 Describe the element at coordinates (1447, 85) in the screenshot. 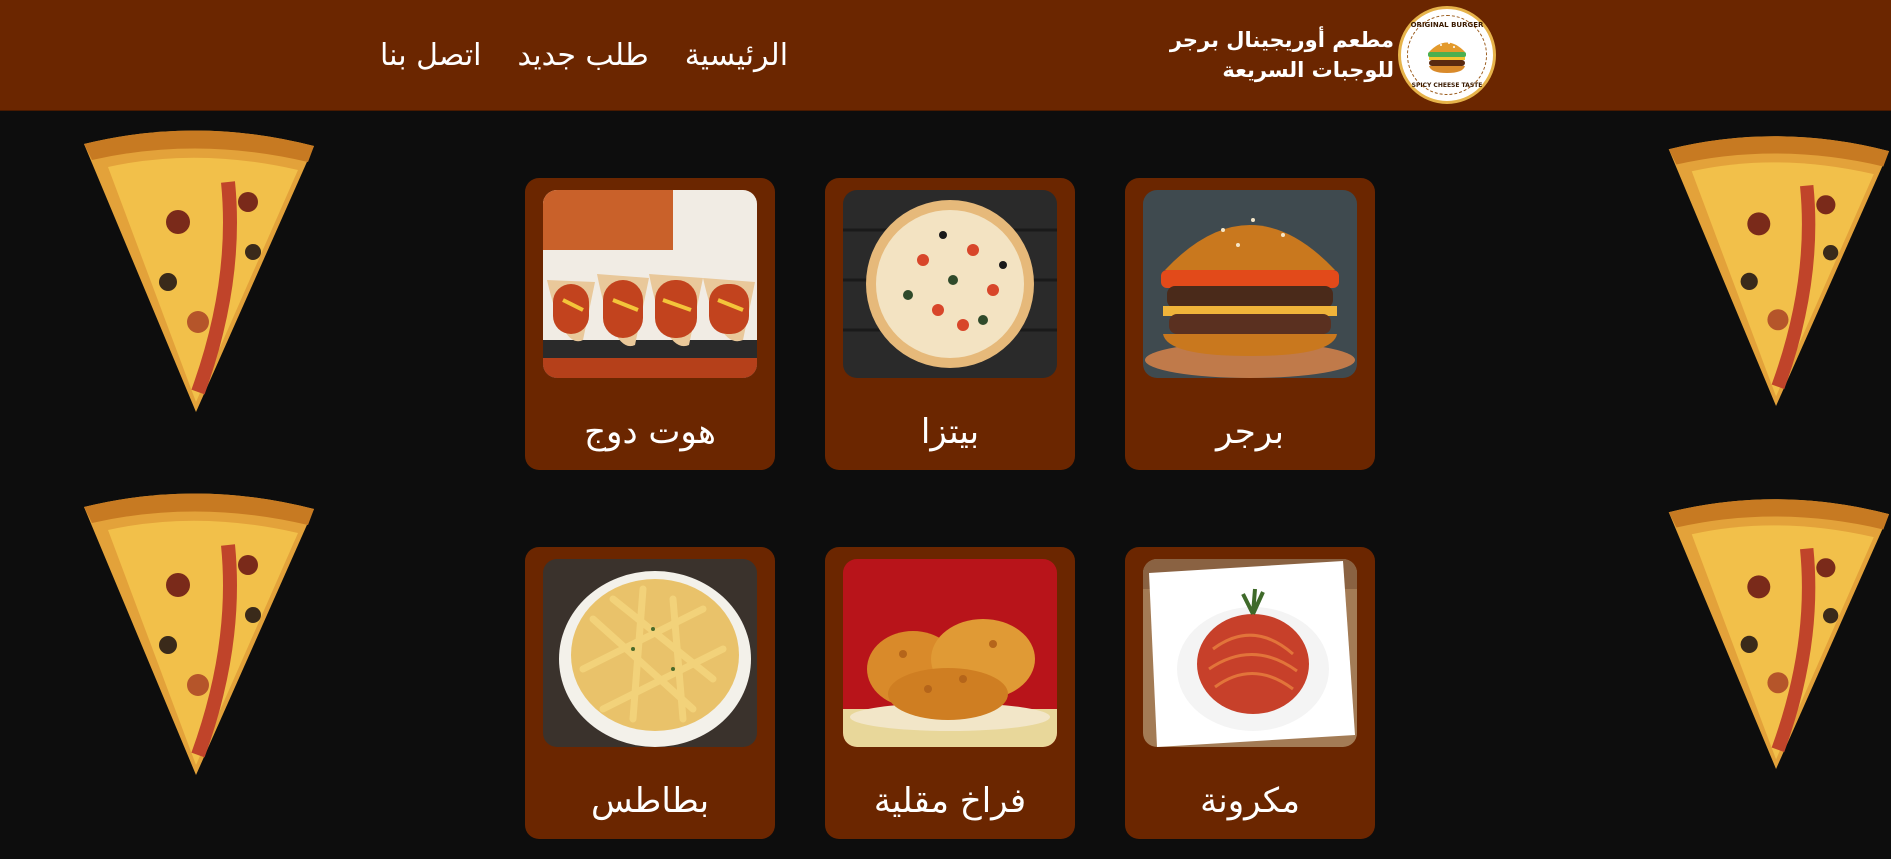

I see `logo-bottom-text: SPICY CHEESE TASTE` at that location.